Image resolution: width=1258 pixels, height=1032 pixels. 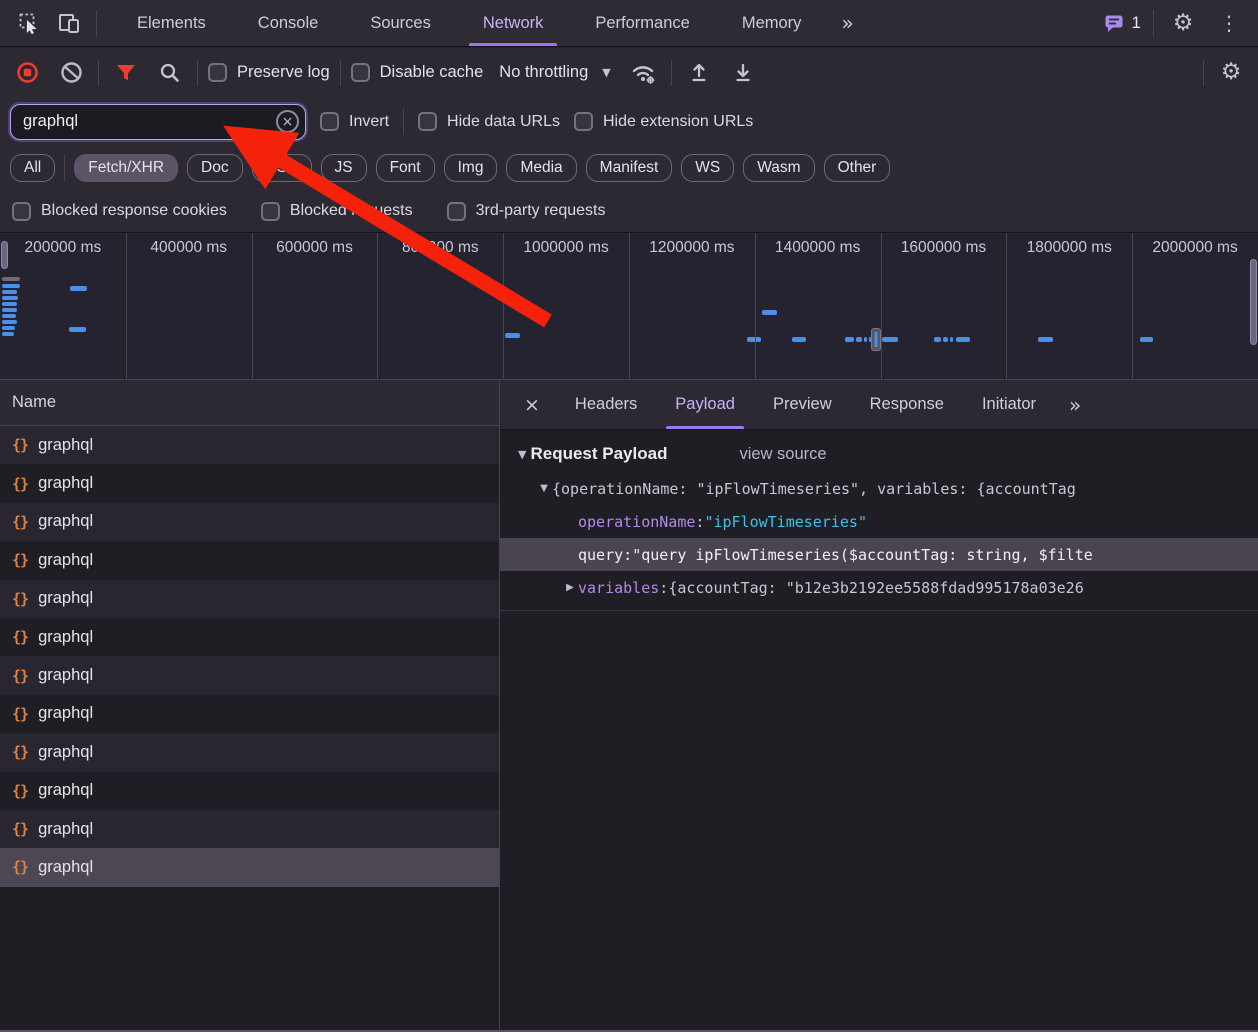 I want to click on payload-segment-sel: query, so click(x=601, y=554).